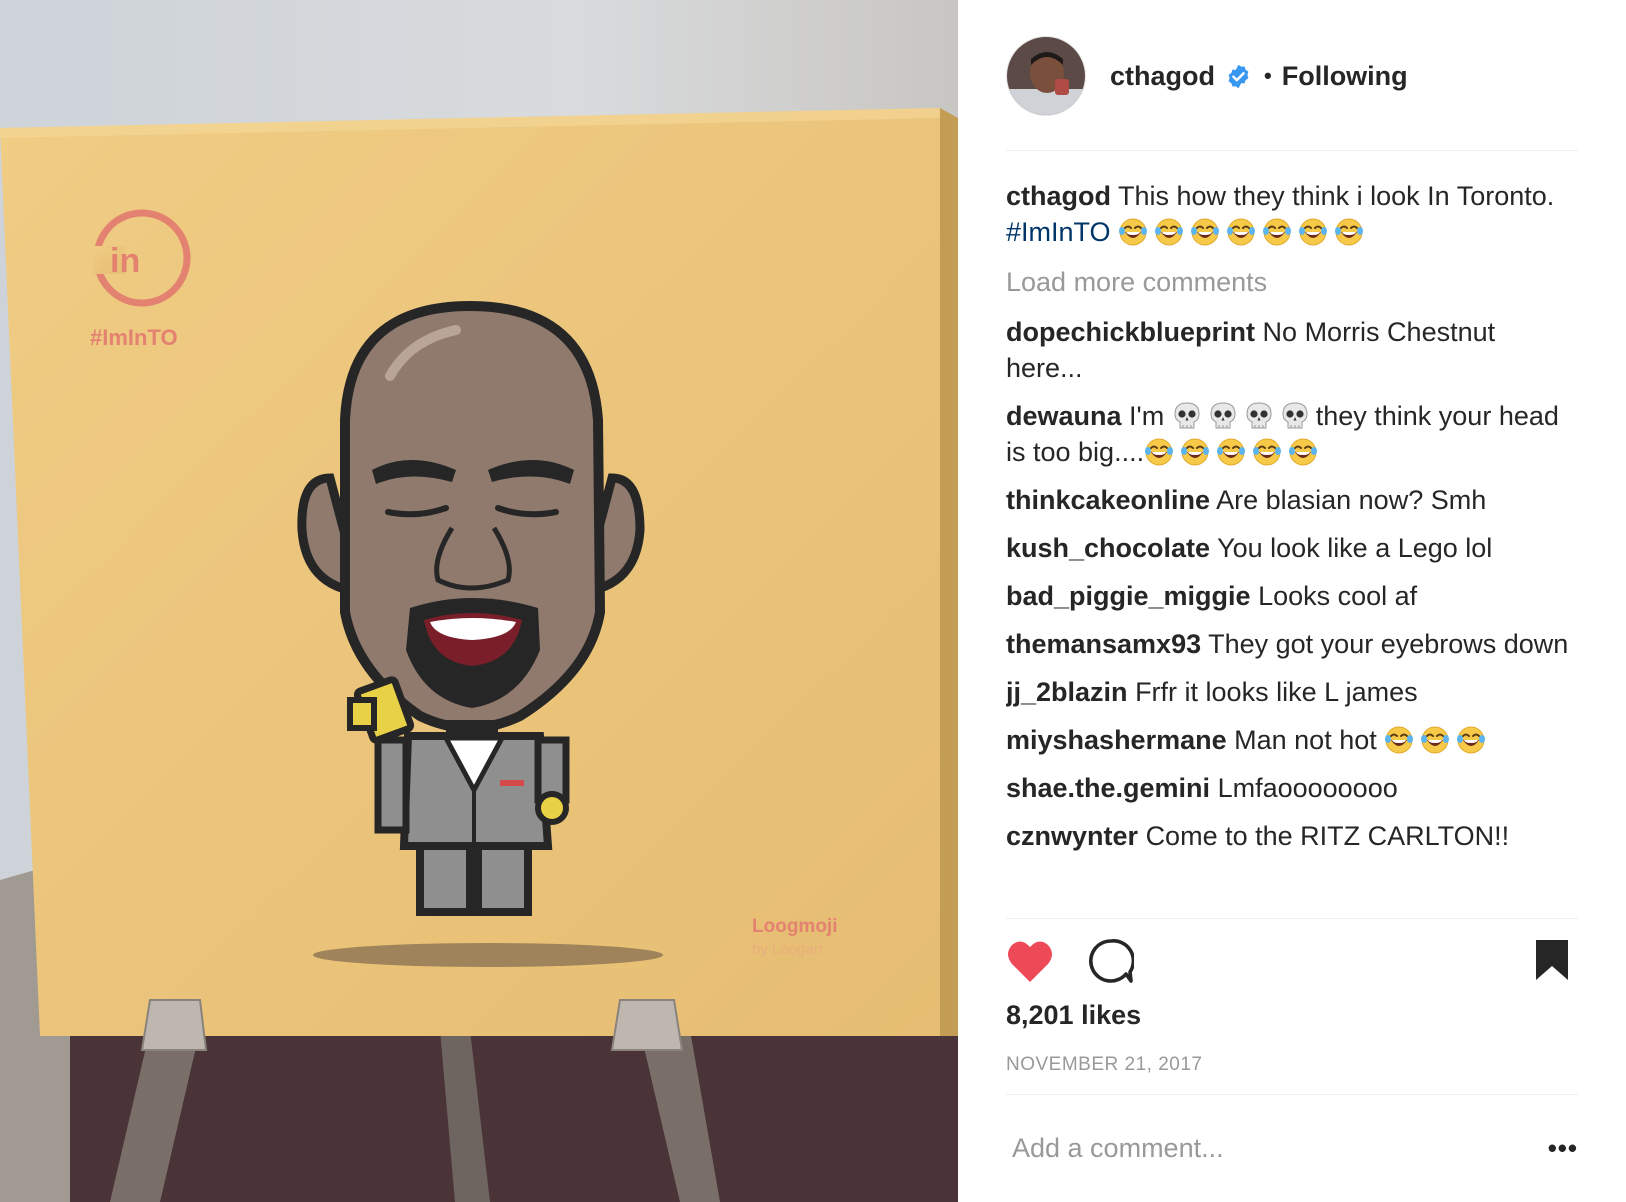 The height and width of the screenshot is (1202, 1626). Describe the element at coordinates (1351, 500) in the screenshot. I see `comment-text: Are blasian now? Smh` at that location.